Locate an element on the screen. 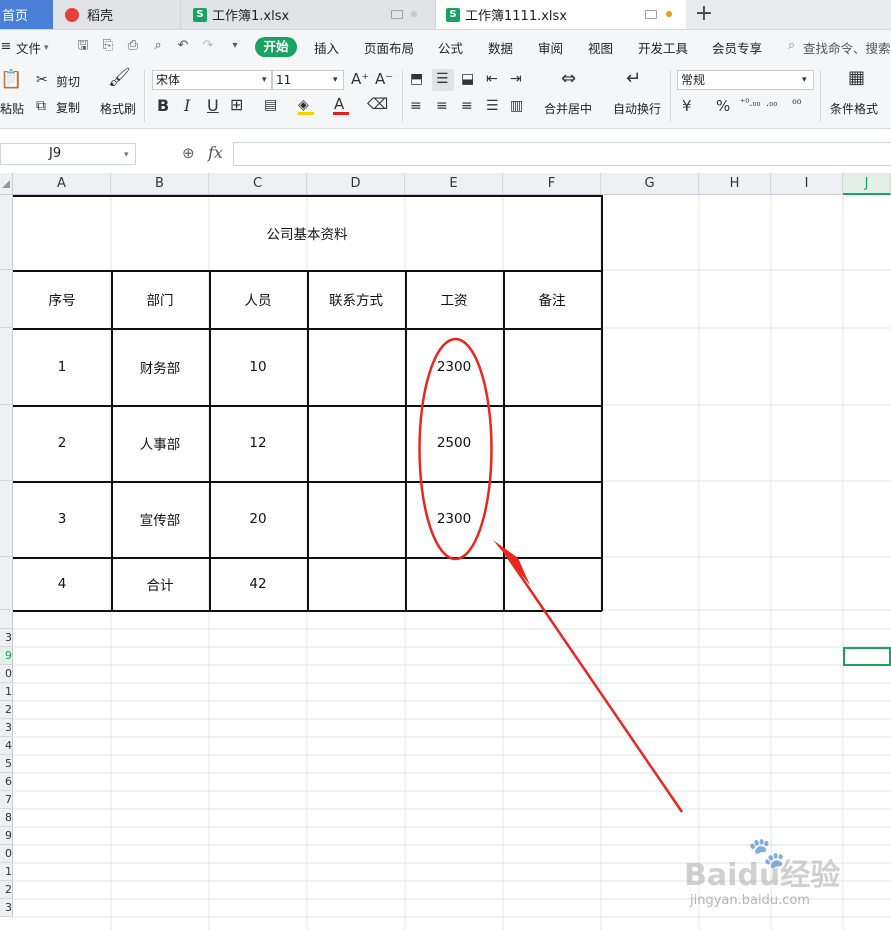  number-format-select: 常规 is located at coordinates (745, 80).